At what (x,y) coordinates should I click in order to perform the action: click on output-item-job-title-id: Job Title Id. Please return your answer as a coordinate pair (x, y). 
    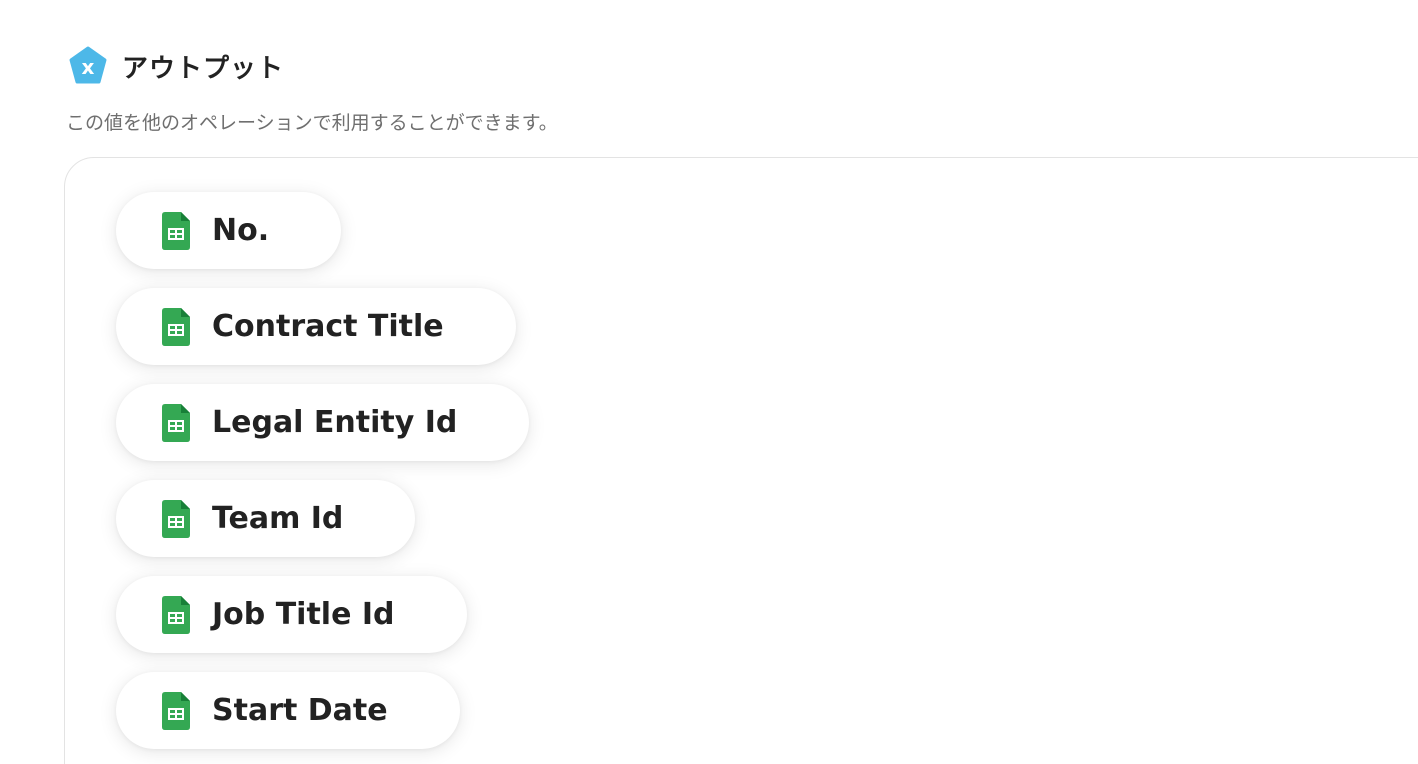
    Looking at the image, I should click on (291, 614).